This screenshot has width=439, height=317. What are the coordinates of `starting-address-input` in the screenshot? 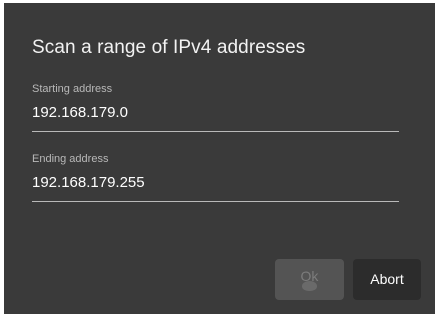 It's located at (212, 112).